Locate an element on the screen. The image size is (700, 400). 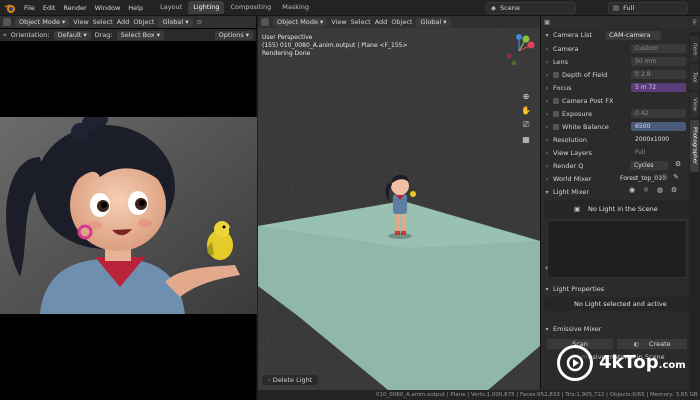
transform-dropdown: Global ▾ is located at coordinates (175, 22).